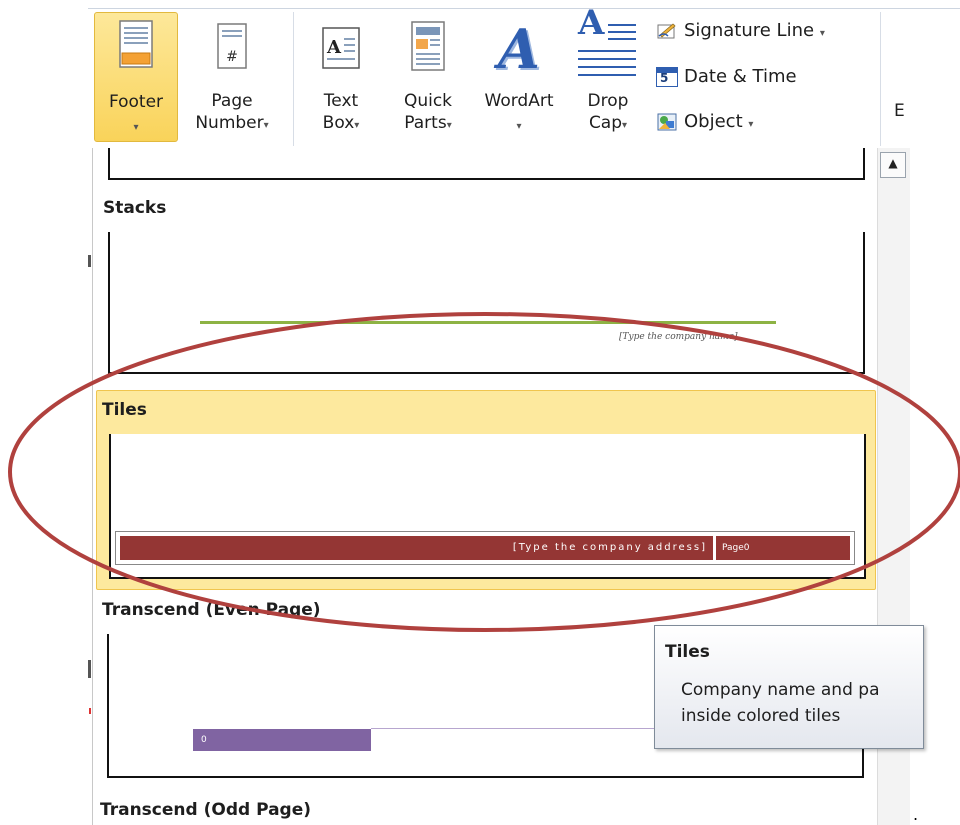  Describe the element at coordinates (428, 101) in the screenshot. I see `quick-parts-label-line1: Quick` at that location.